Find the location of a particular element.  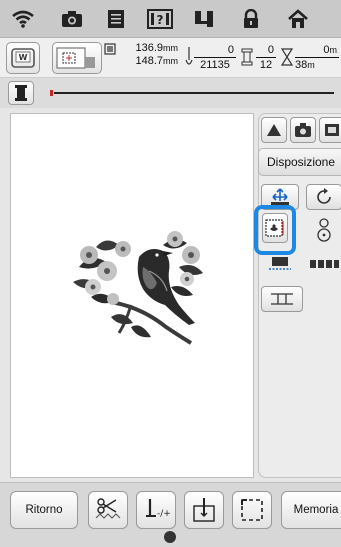

needle-center-button is located at coordinates (204, 510).